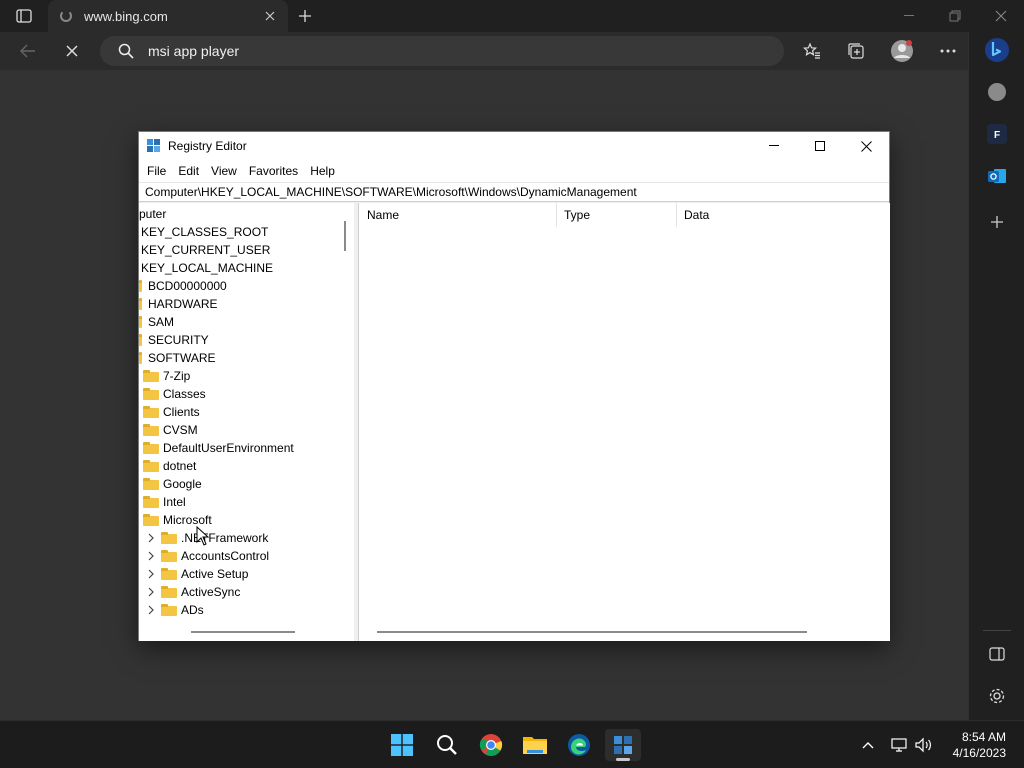 The width and height of the screenshot is (1024, 768). What do you see at coordinates (997, 92) in the screenshot?
I see `sidebar-app-icon` at bounding box center [997, 92].